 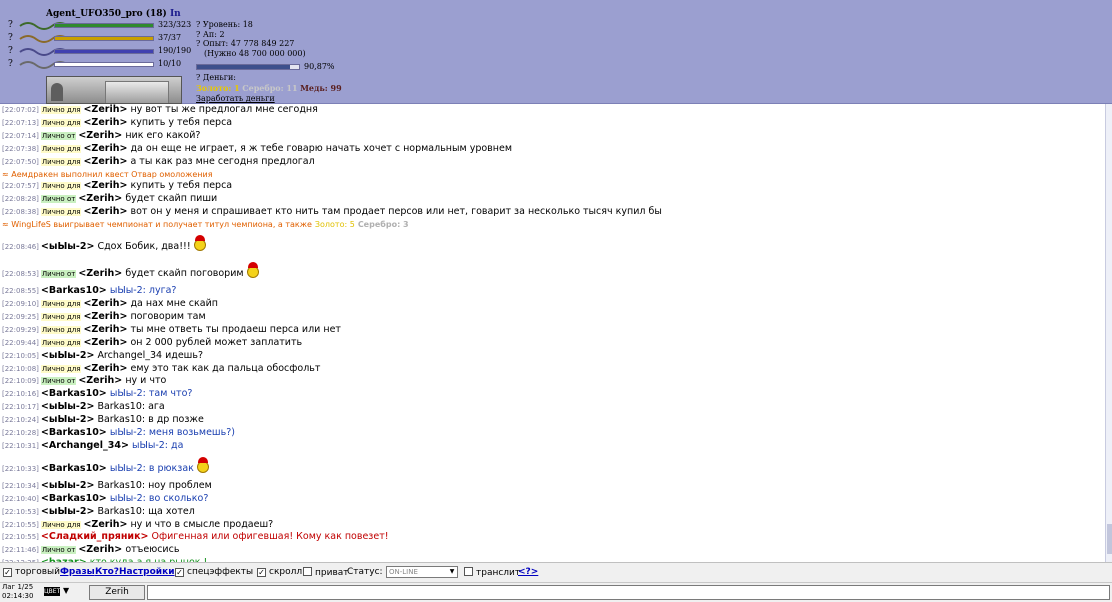 I want to click on help-link: <?>, so click(x=528, y=572).